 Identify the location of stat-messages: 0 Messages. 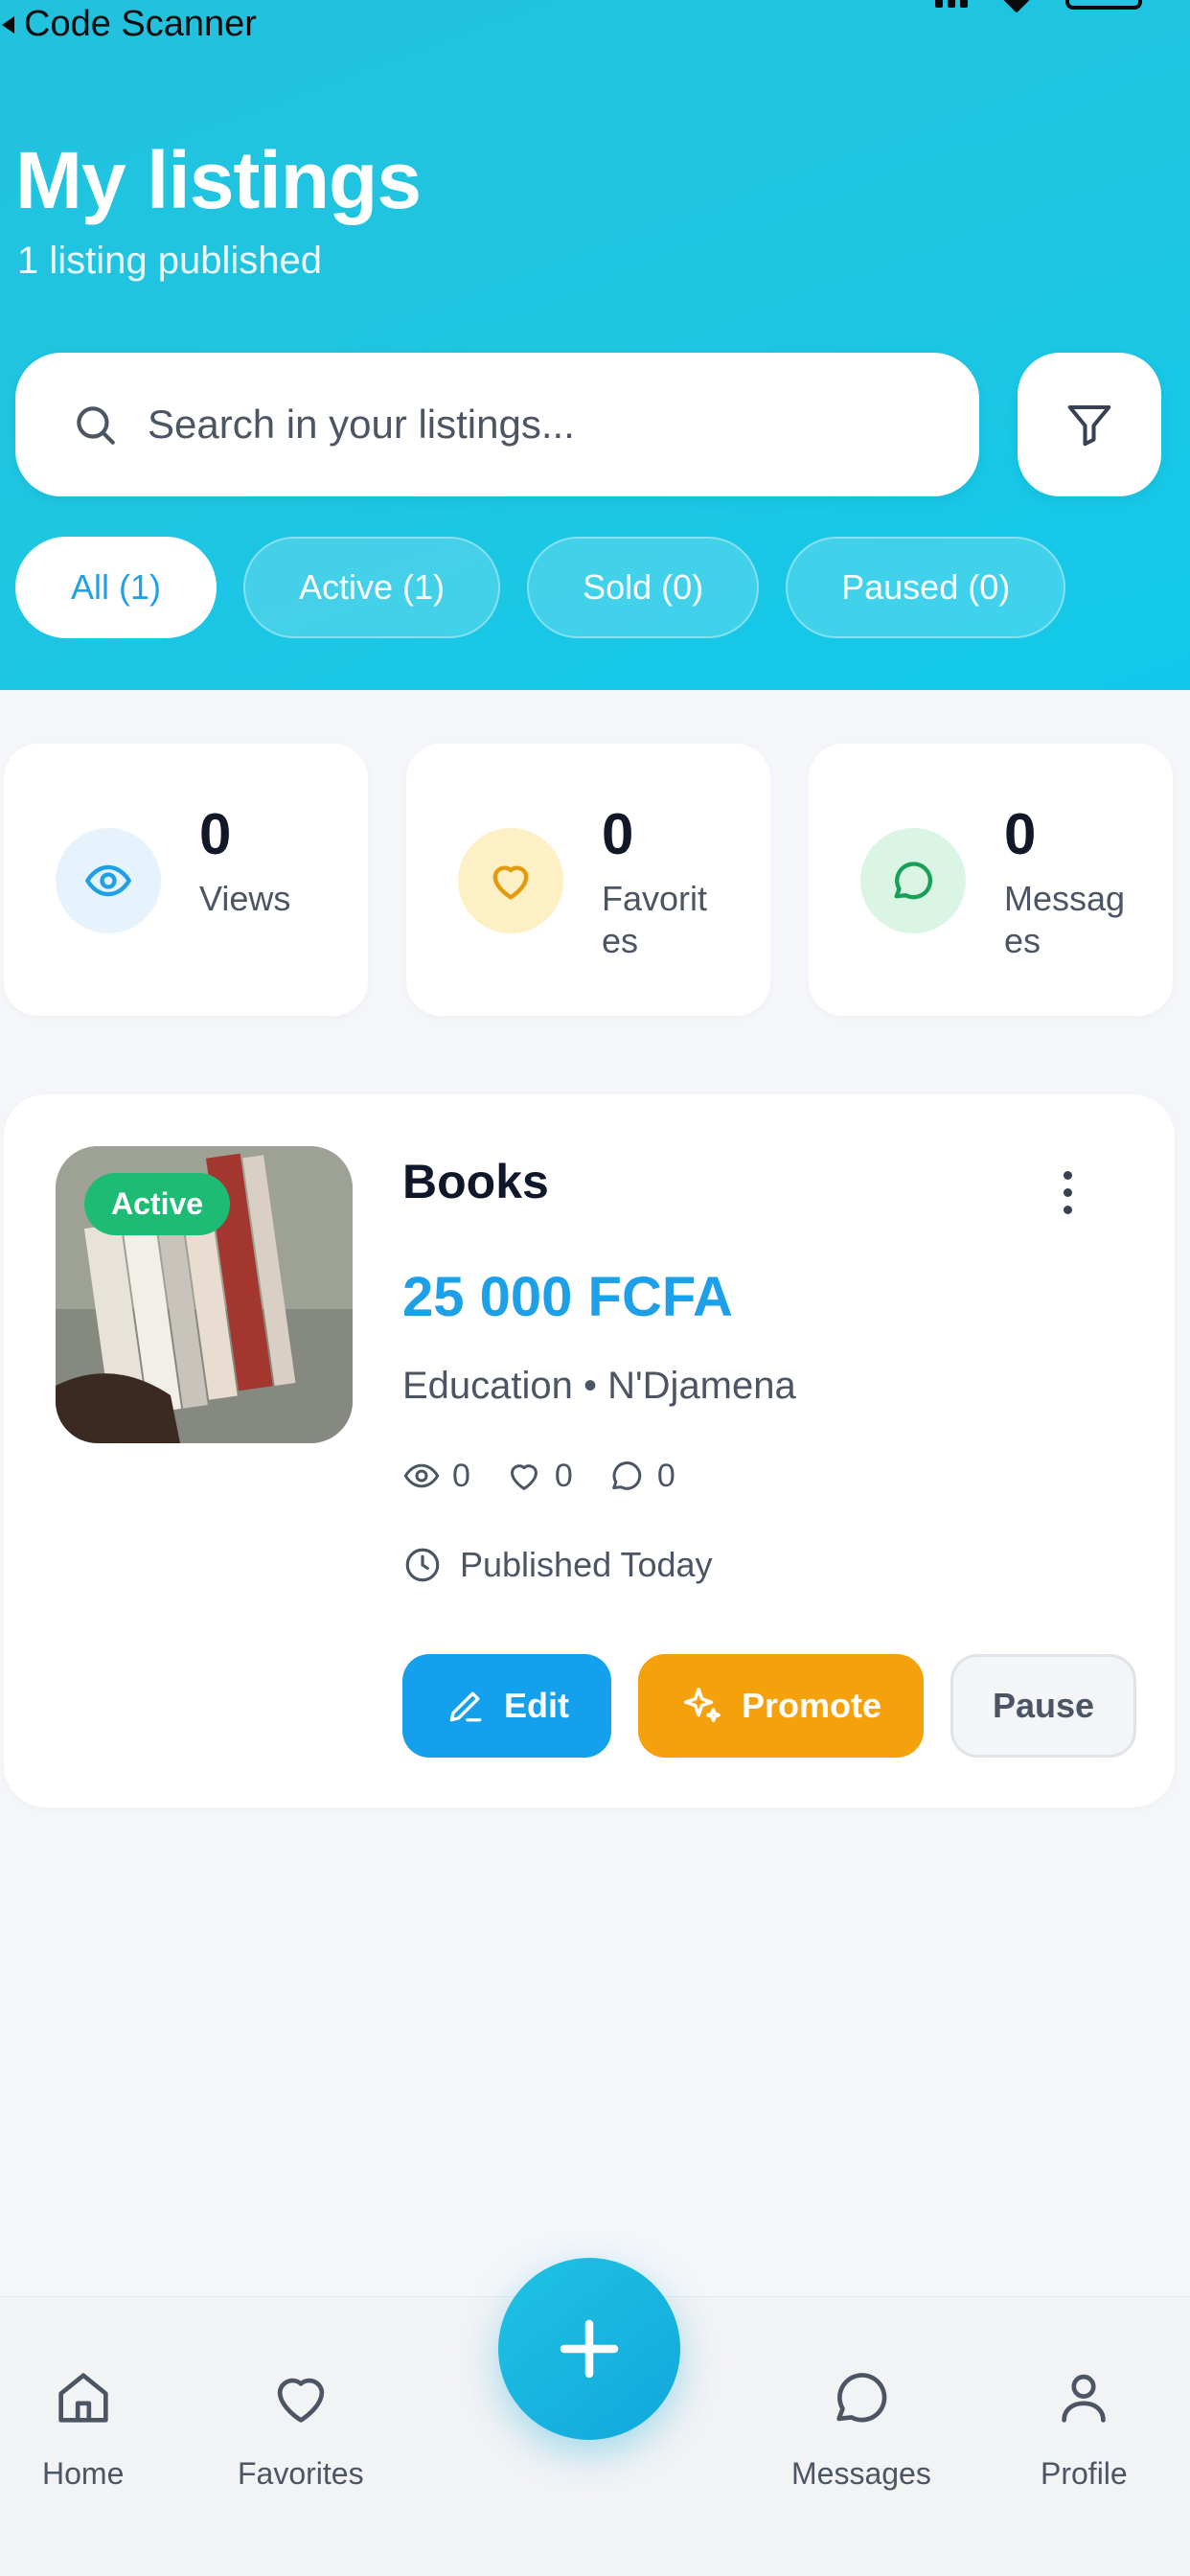
(991, 880).